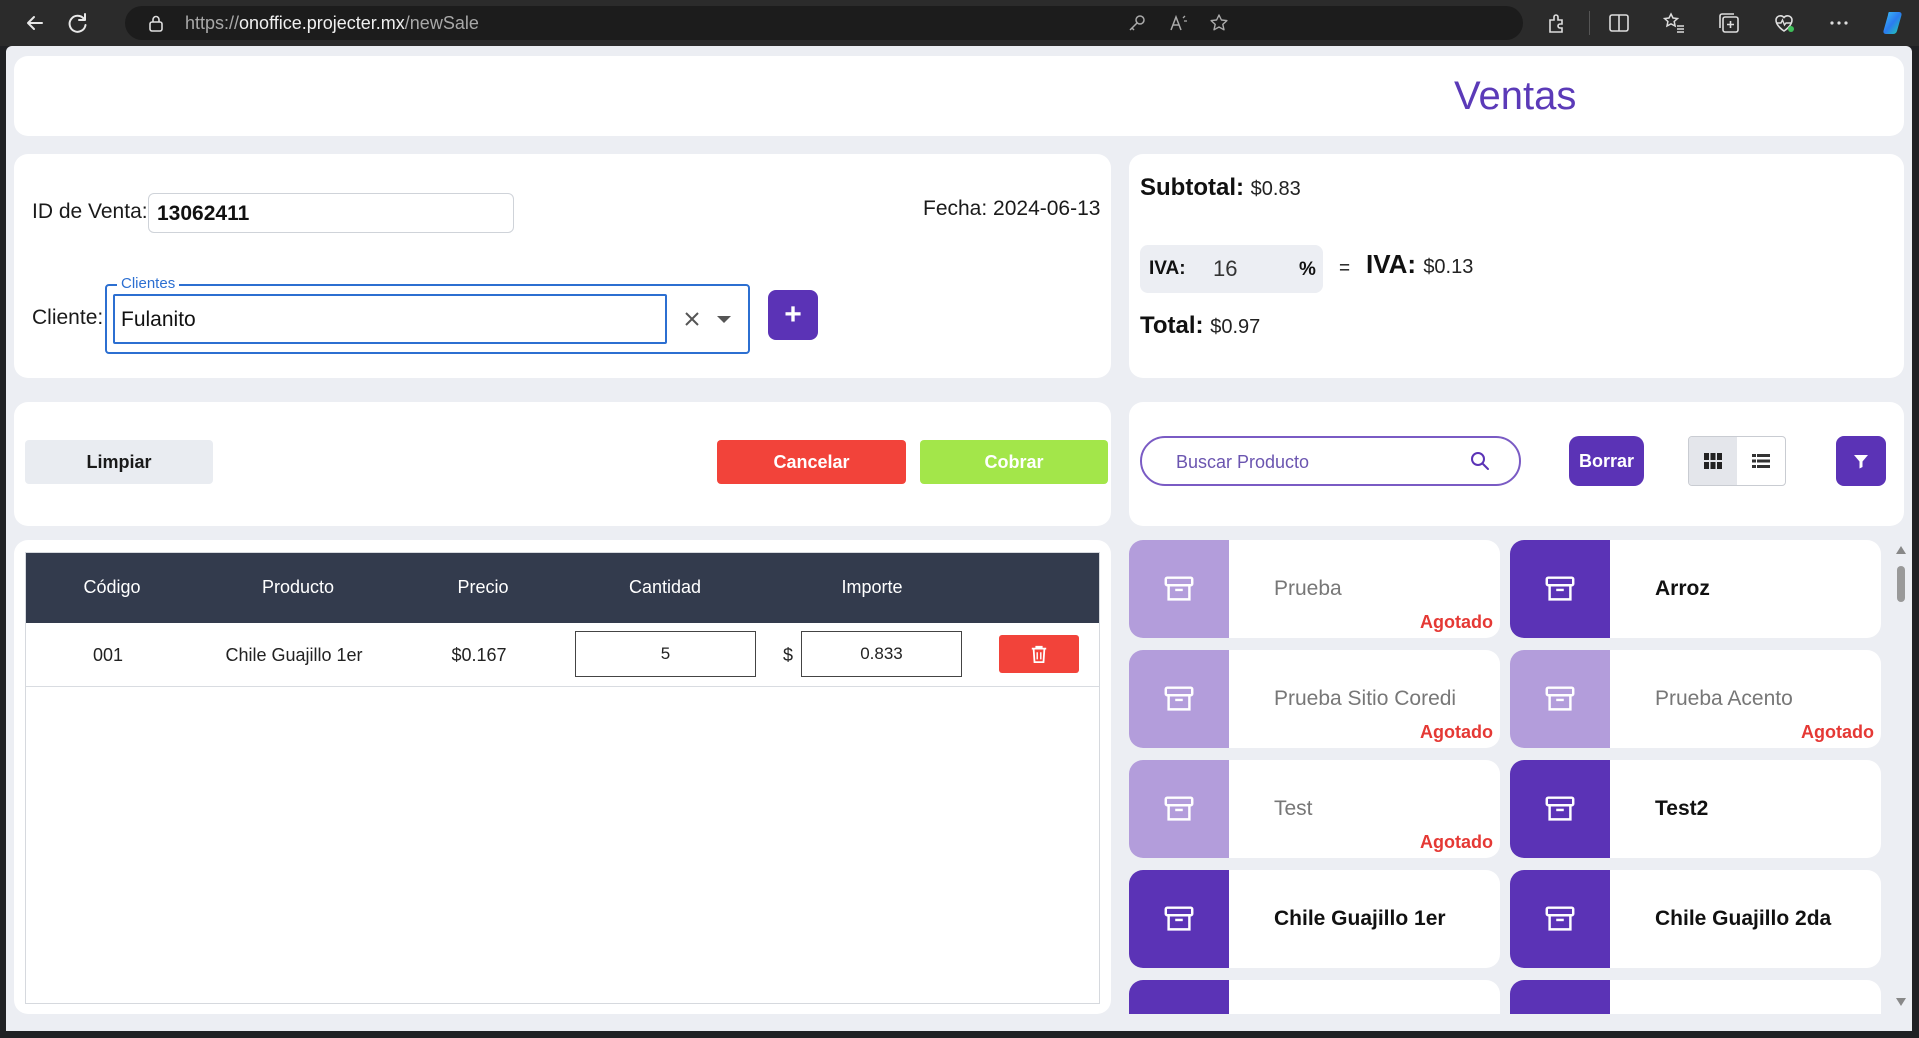 This screenshot has height=1038, width=1919. Describe the element at coordinates (1674, 23) in the screenshot. I see `favorites-icon` at that location.